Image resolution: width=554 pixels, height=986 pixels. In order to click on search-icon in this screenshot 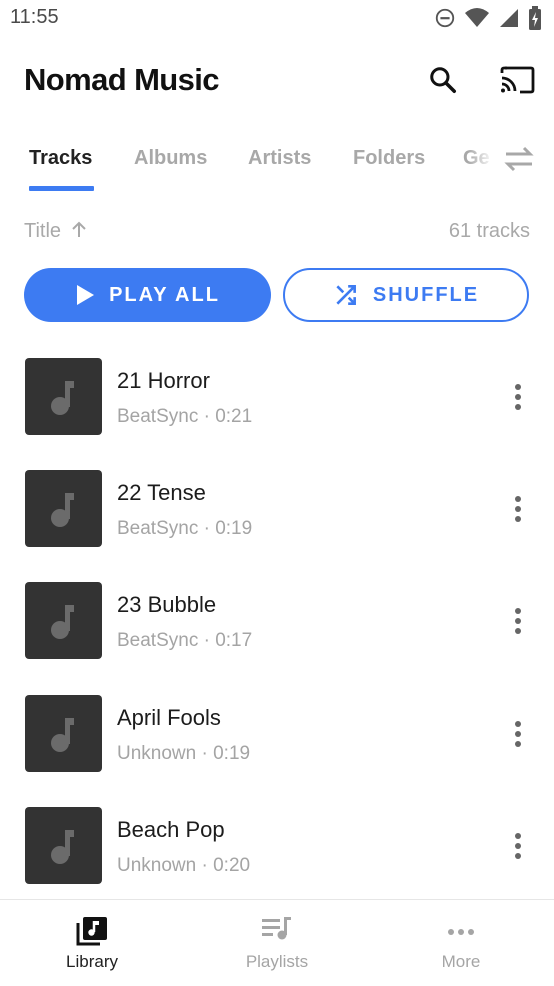, I will do `click(443, 80)`.